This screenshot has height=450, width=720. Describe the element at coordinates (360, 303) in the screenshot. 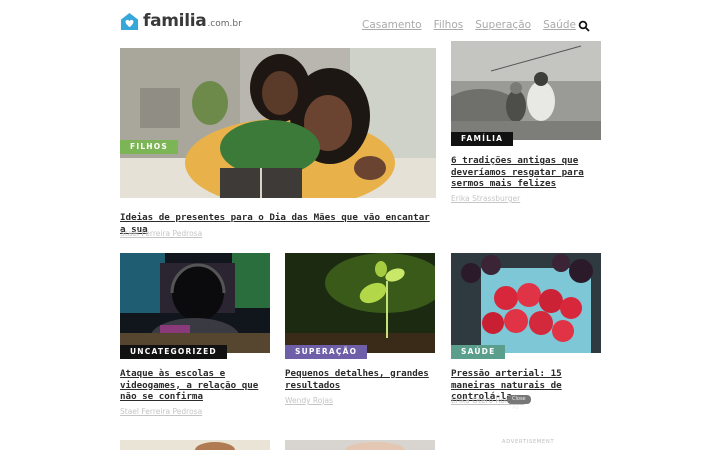

I see `article-image-sprout` at that location.